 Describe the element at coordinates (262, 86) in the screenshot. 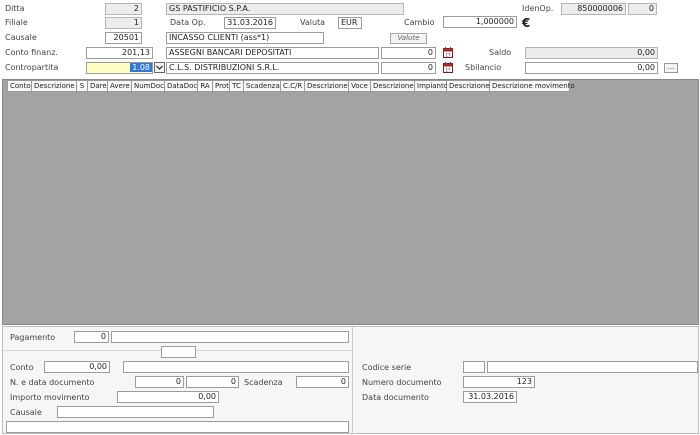

I see `column-header: Scadenza` at that location.